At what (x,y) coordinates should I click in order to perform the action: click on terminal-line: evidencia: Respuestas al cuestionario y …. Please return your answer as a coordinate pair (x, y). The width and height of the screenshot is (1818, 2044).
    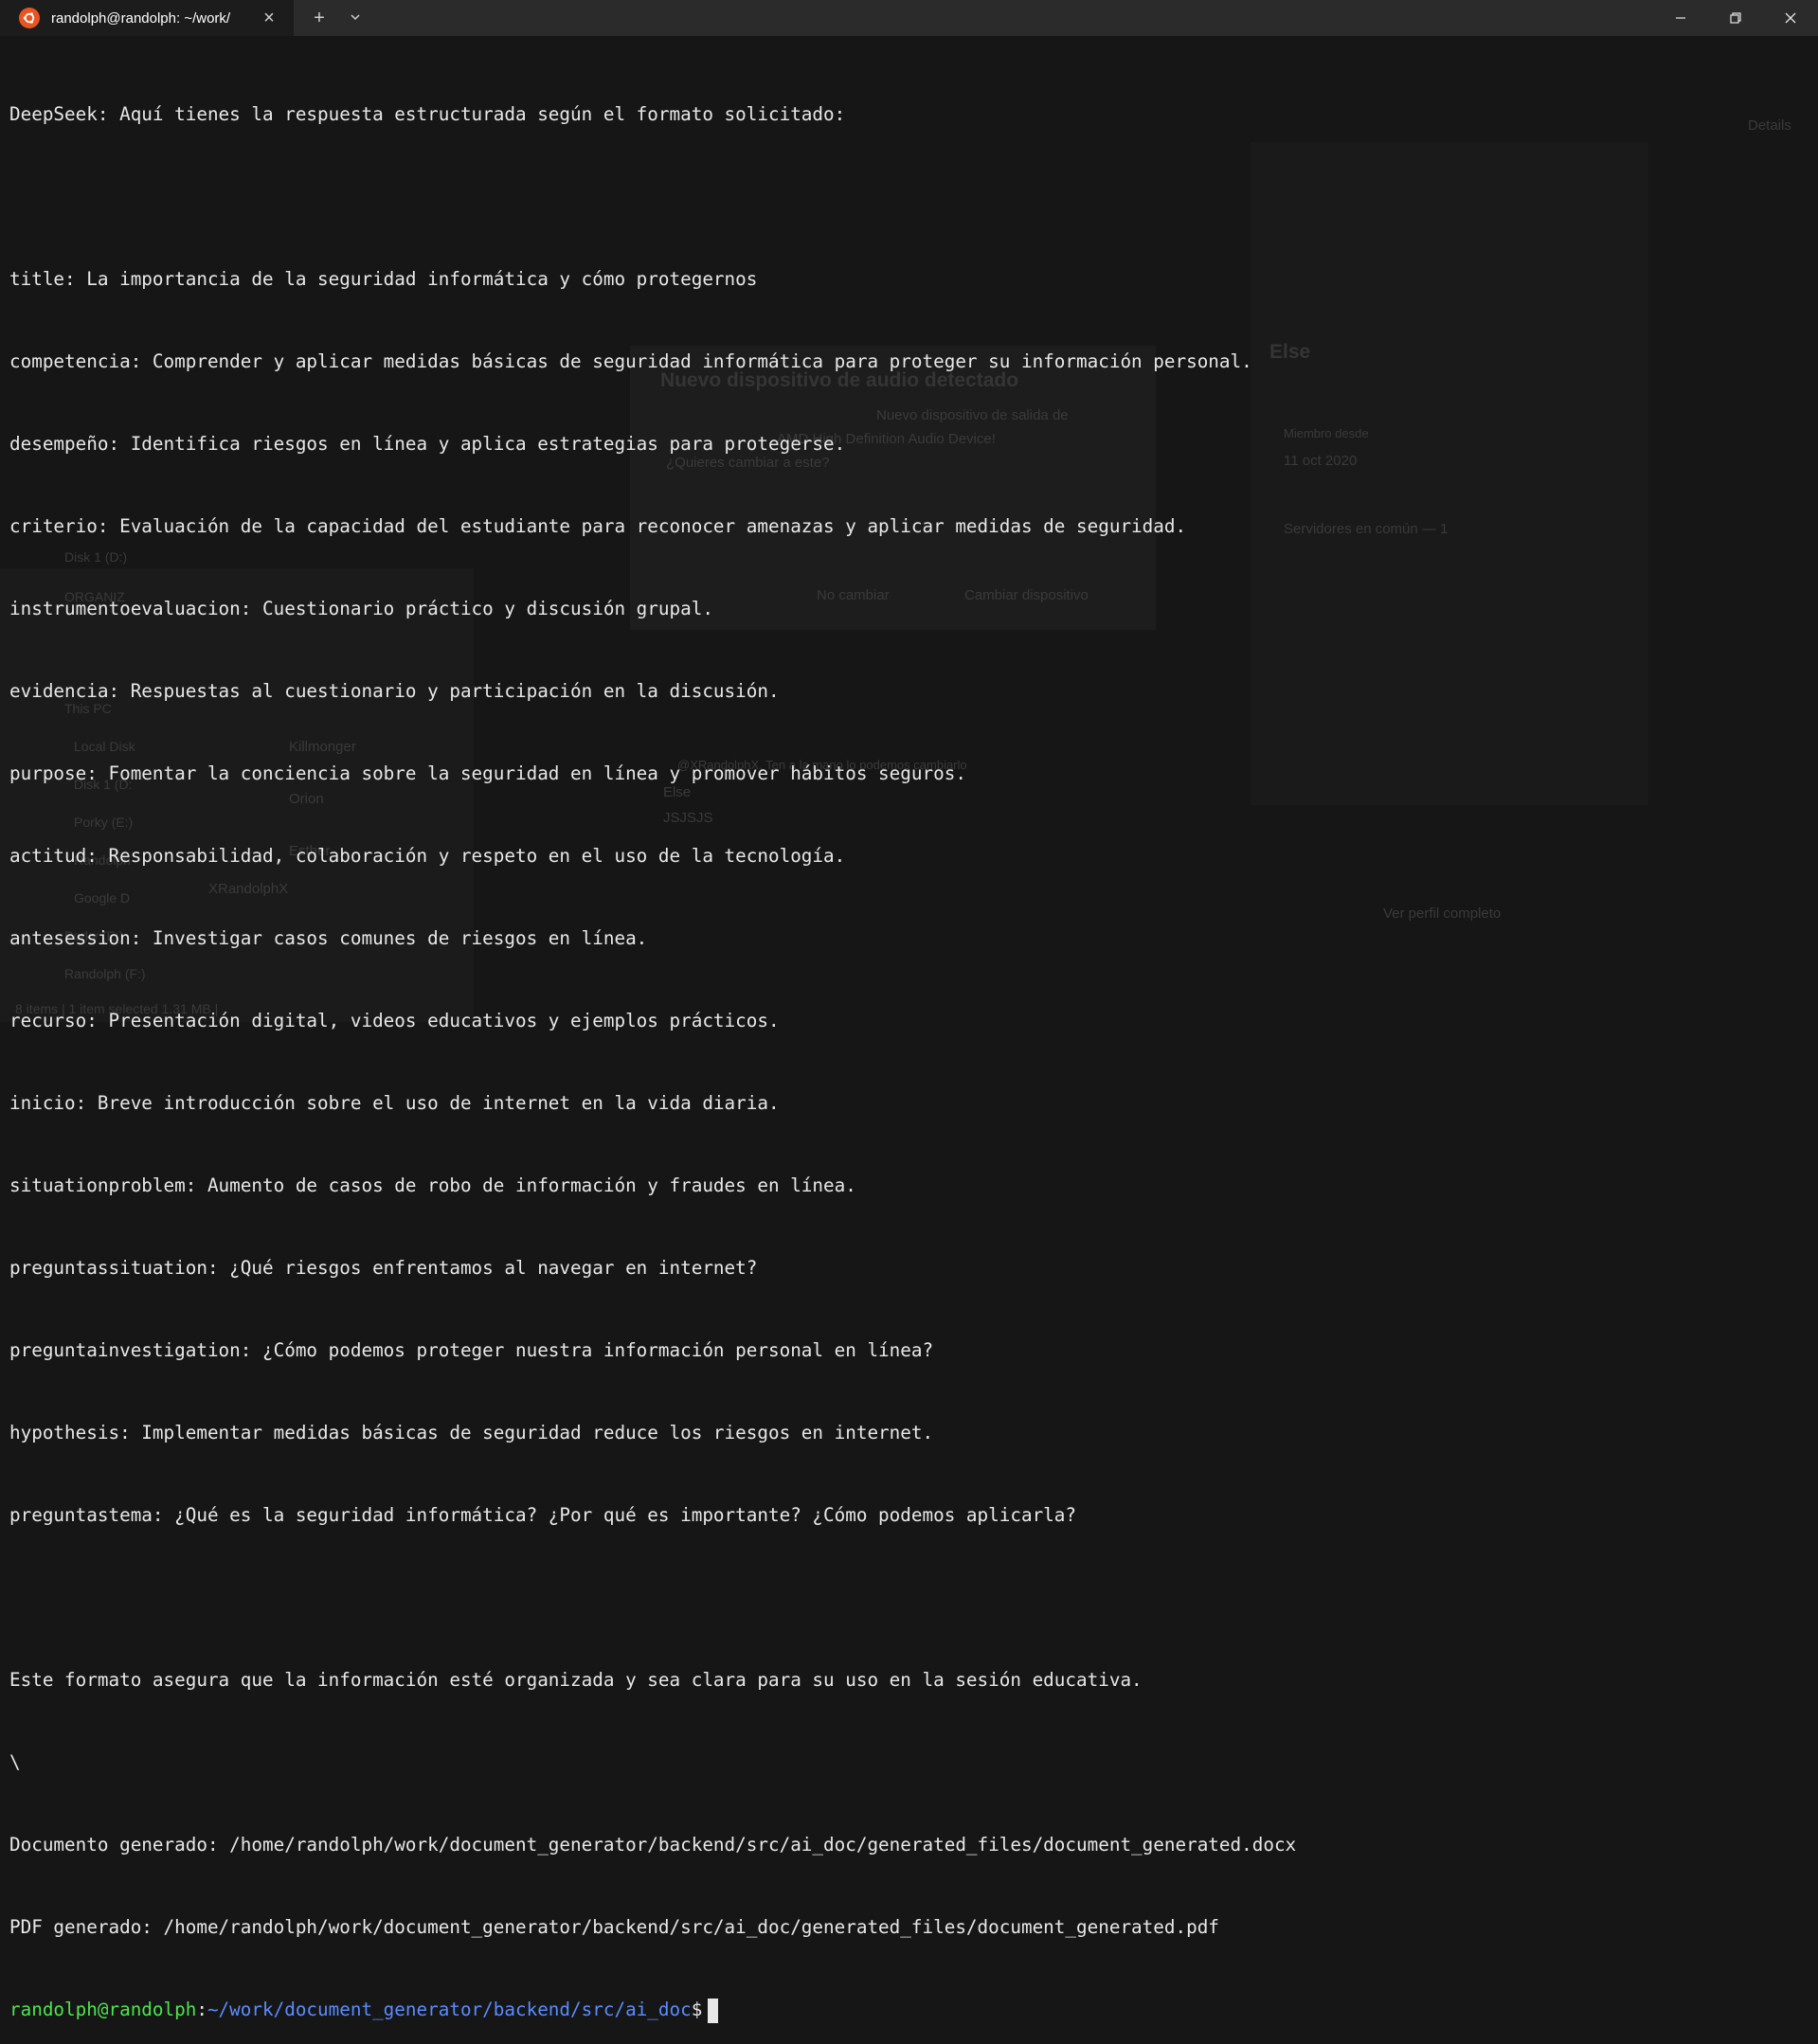
    Looking at the image, I should click on (394, 691).